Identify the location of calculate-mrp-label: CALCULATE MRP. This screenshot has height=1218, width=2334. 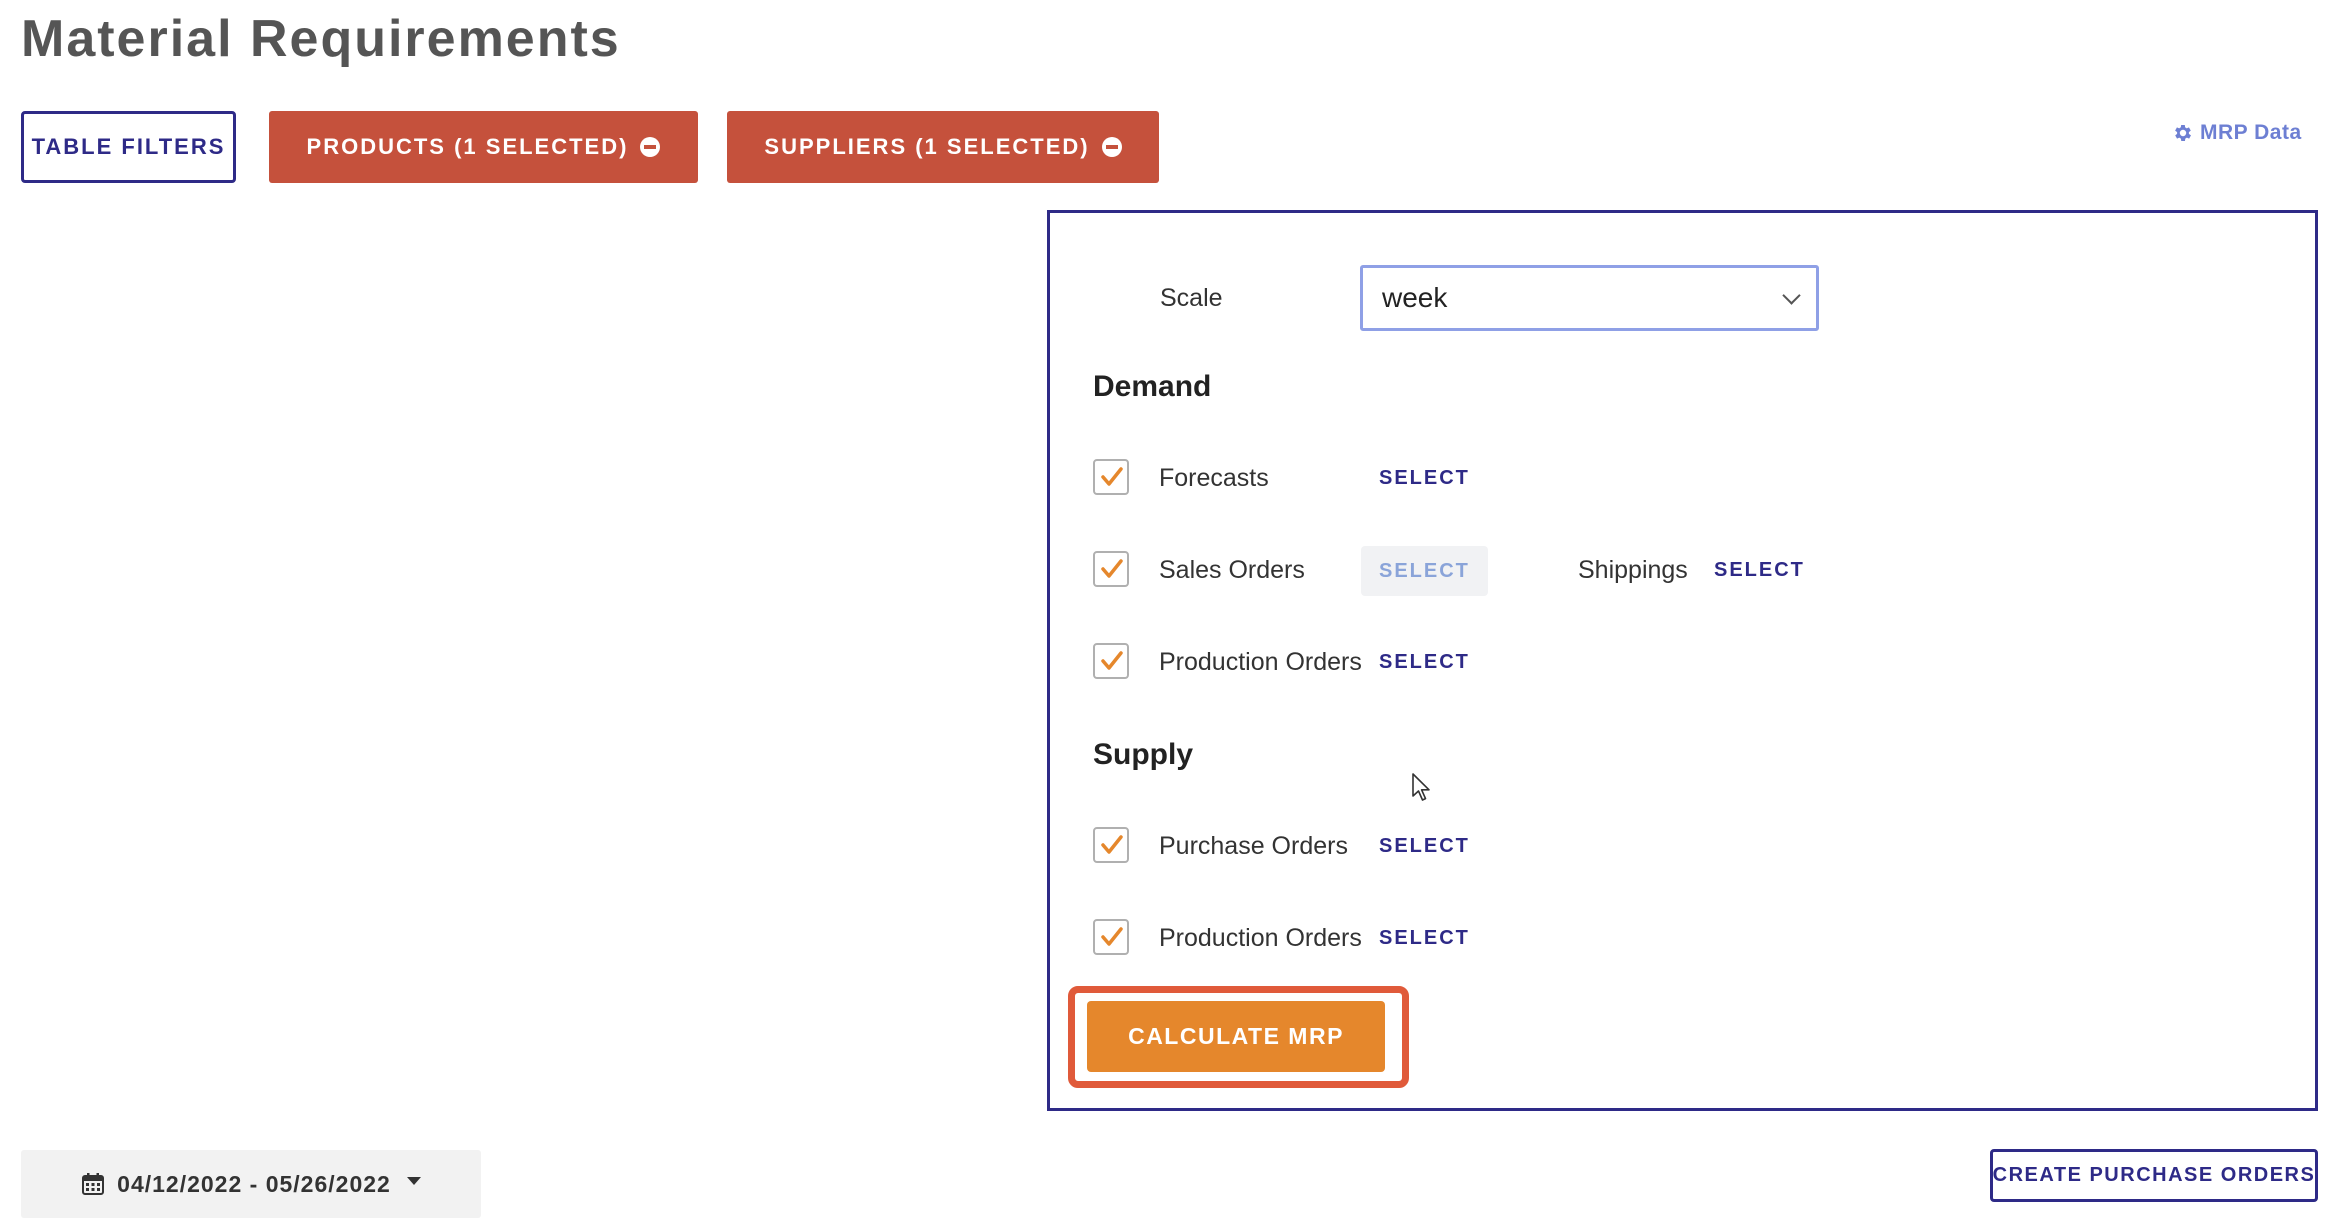
(1236, 1036).